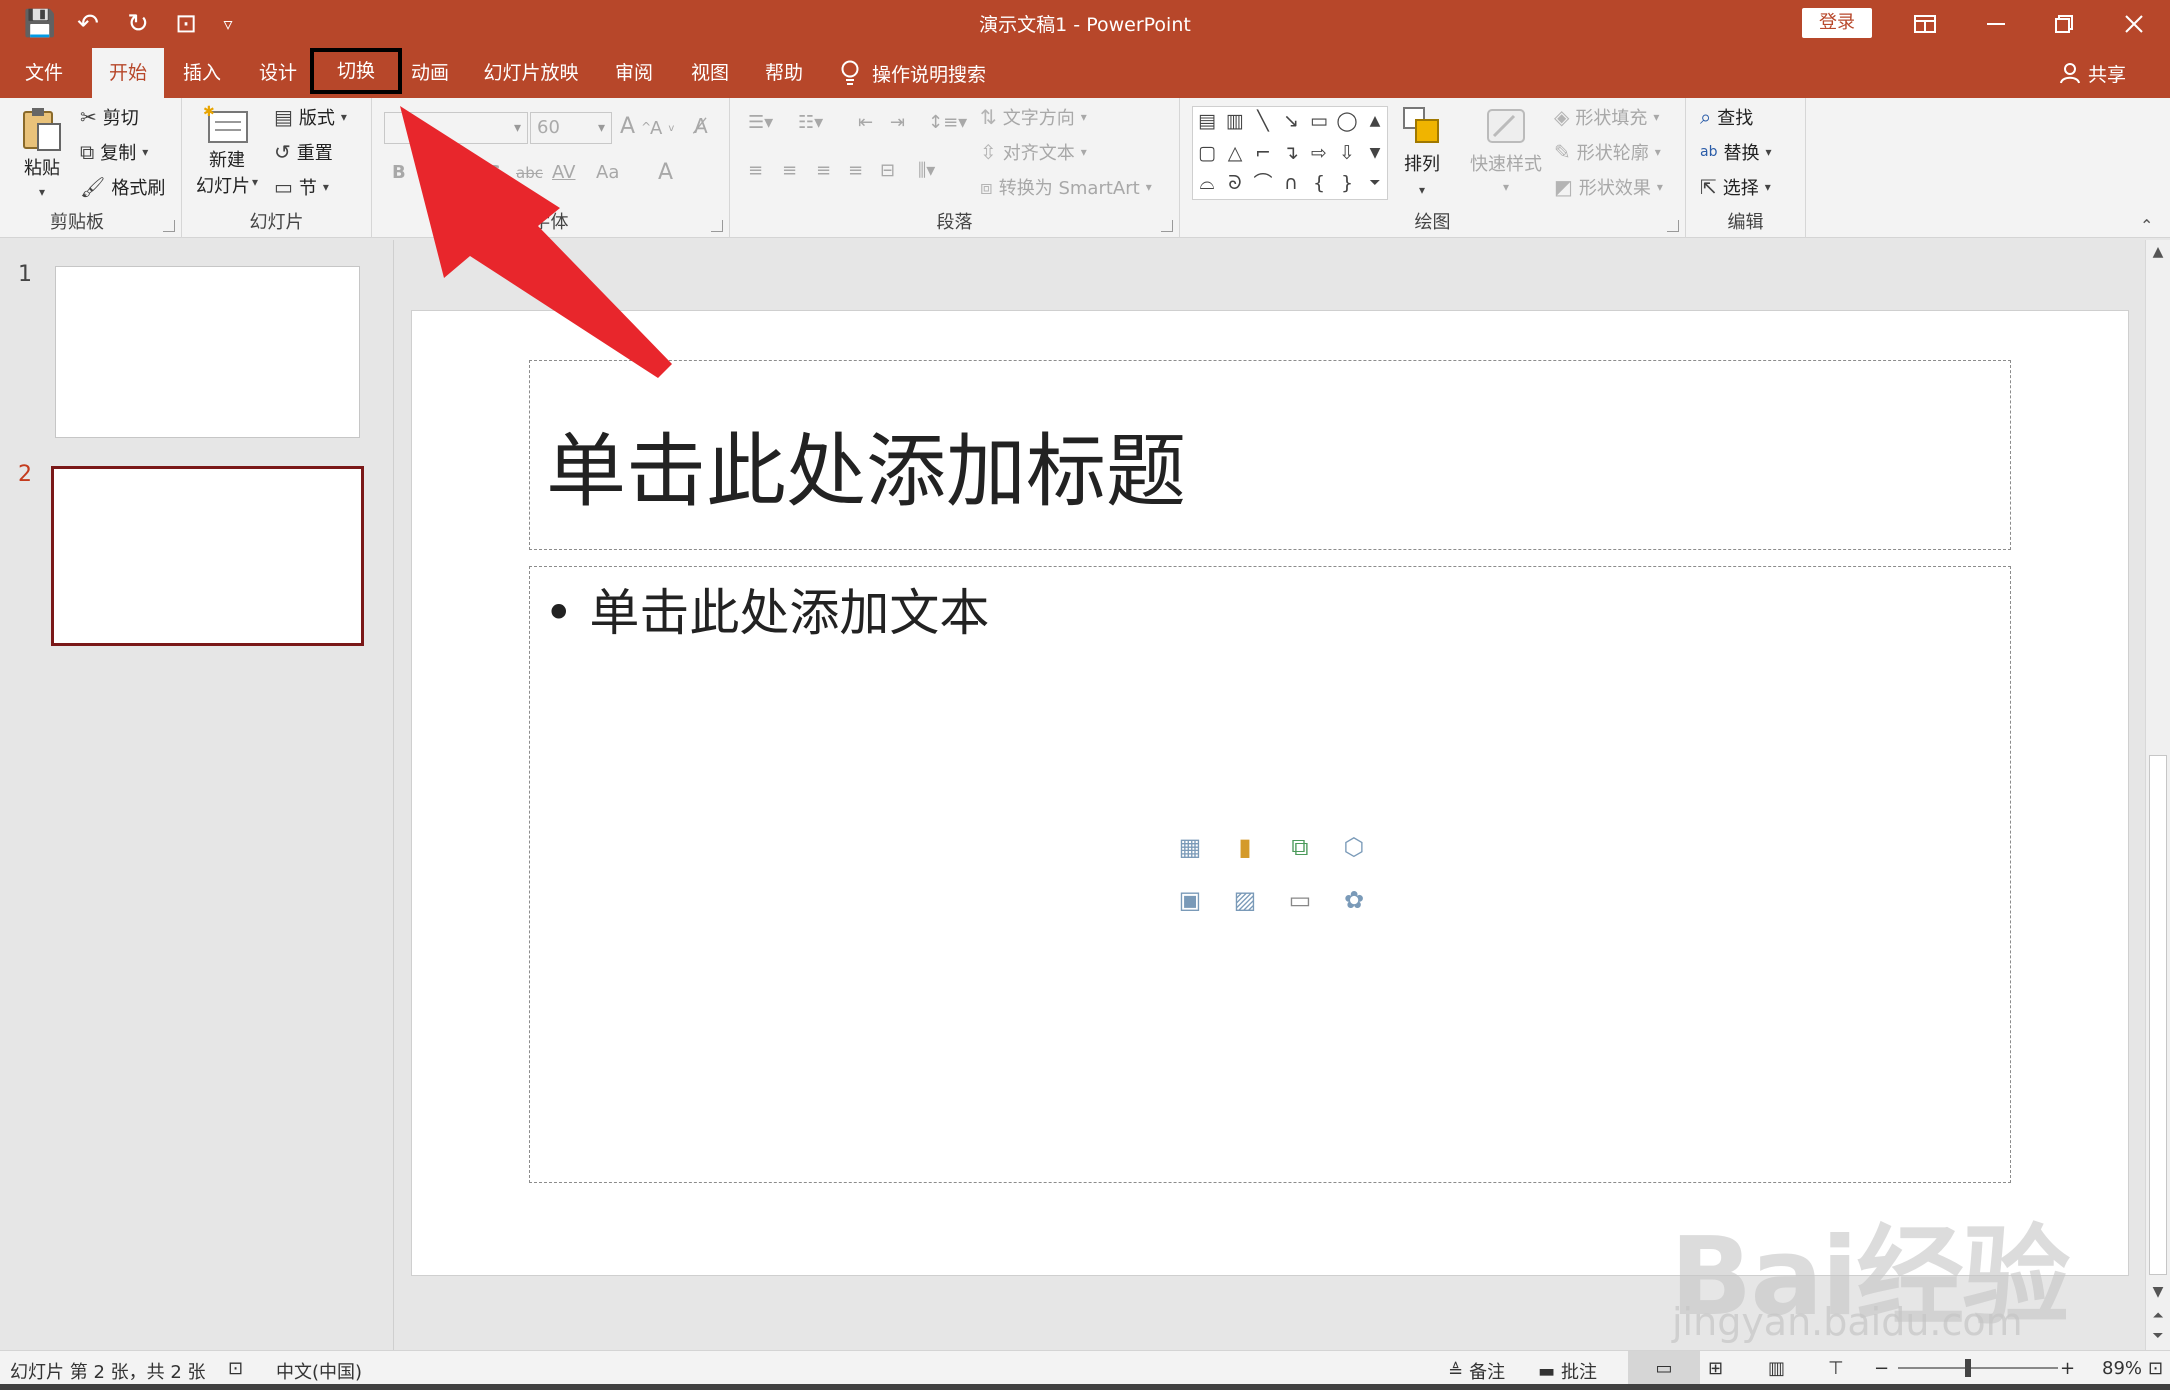 This screenshot has height=1390, width=2170. What do you see at coordinates (1300, 900) in the screenshot?
I see `insert-video-icon: ▭` at bounding box center [1300, 900].